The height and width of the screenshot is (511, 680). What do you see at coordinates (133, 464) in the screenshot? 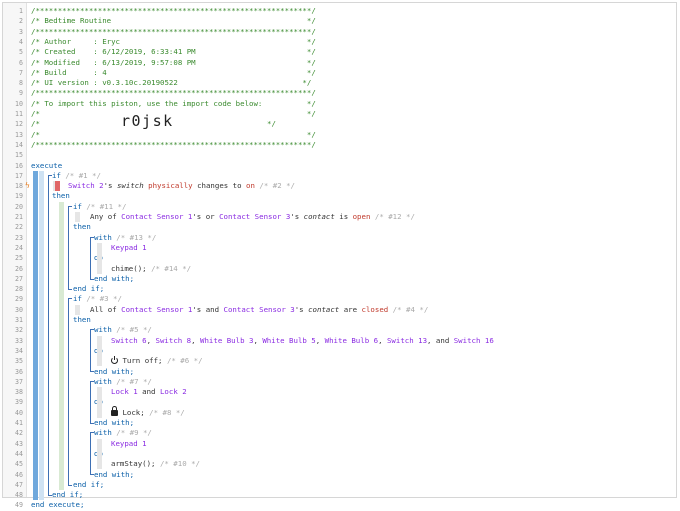
I see `code-token: armStay();` at bounding box center [133, 464].